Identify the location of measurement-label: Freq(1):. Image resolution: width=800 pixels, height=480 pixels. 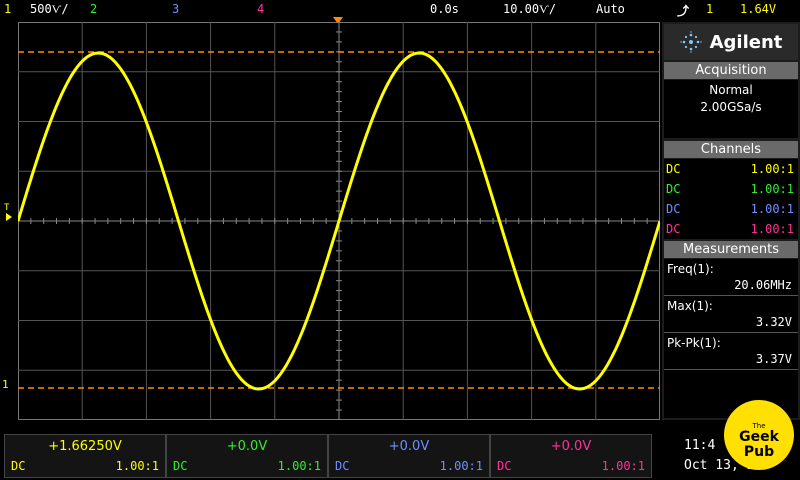
(690, 269).